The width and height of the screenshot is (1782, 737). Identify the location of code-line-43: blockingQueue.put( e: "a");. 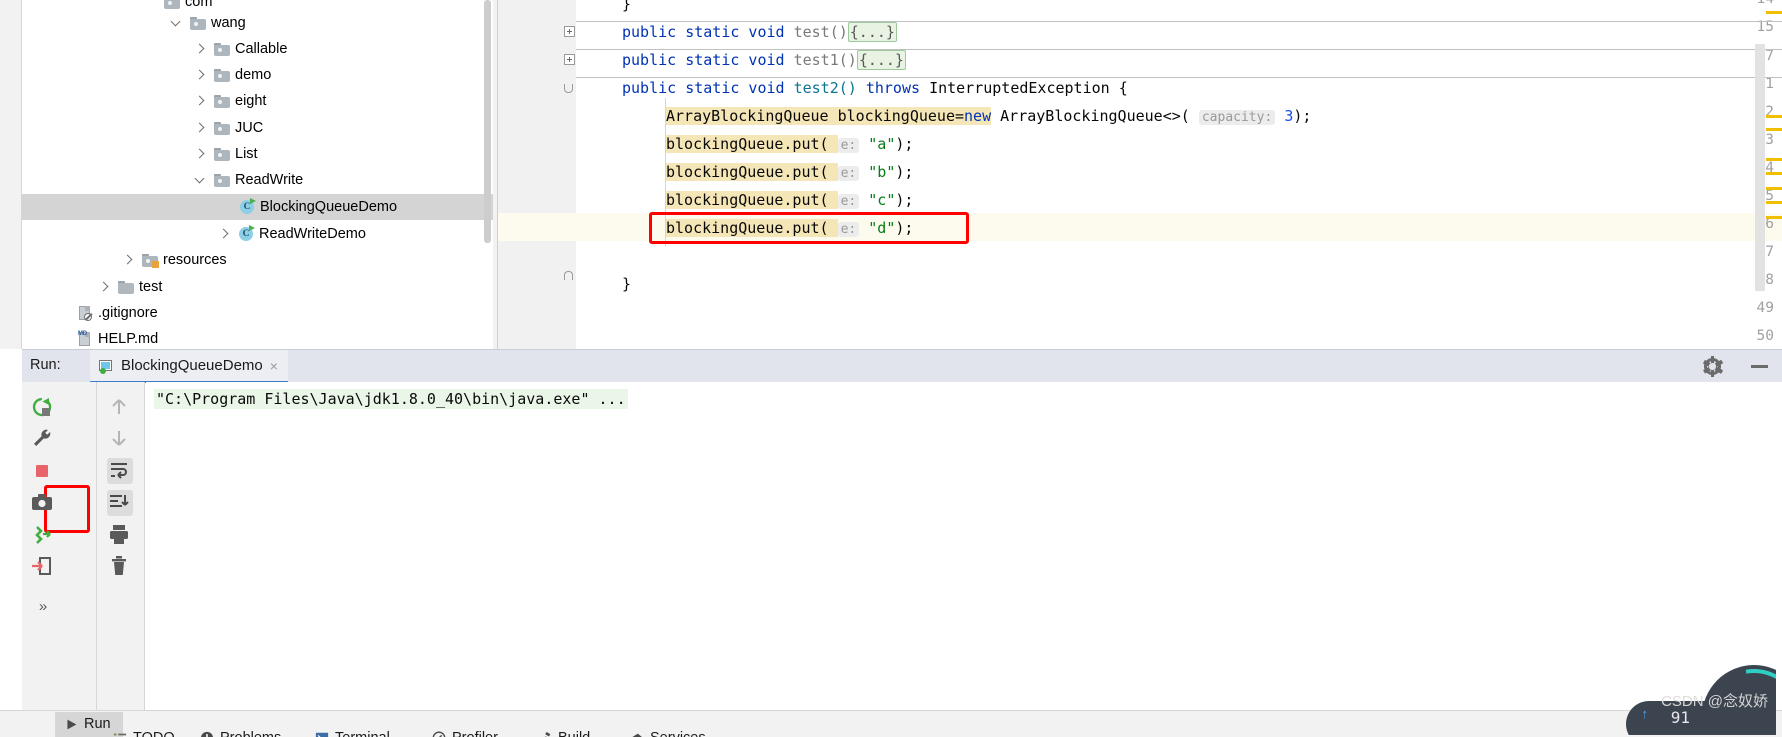
(744, 144).